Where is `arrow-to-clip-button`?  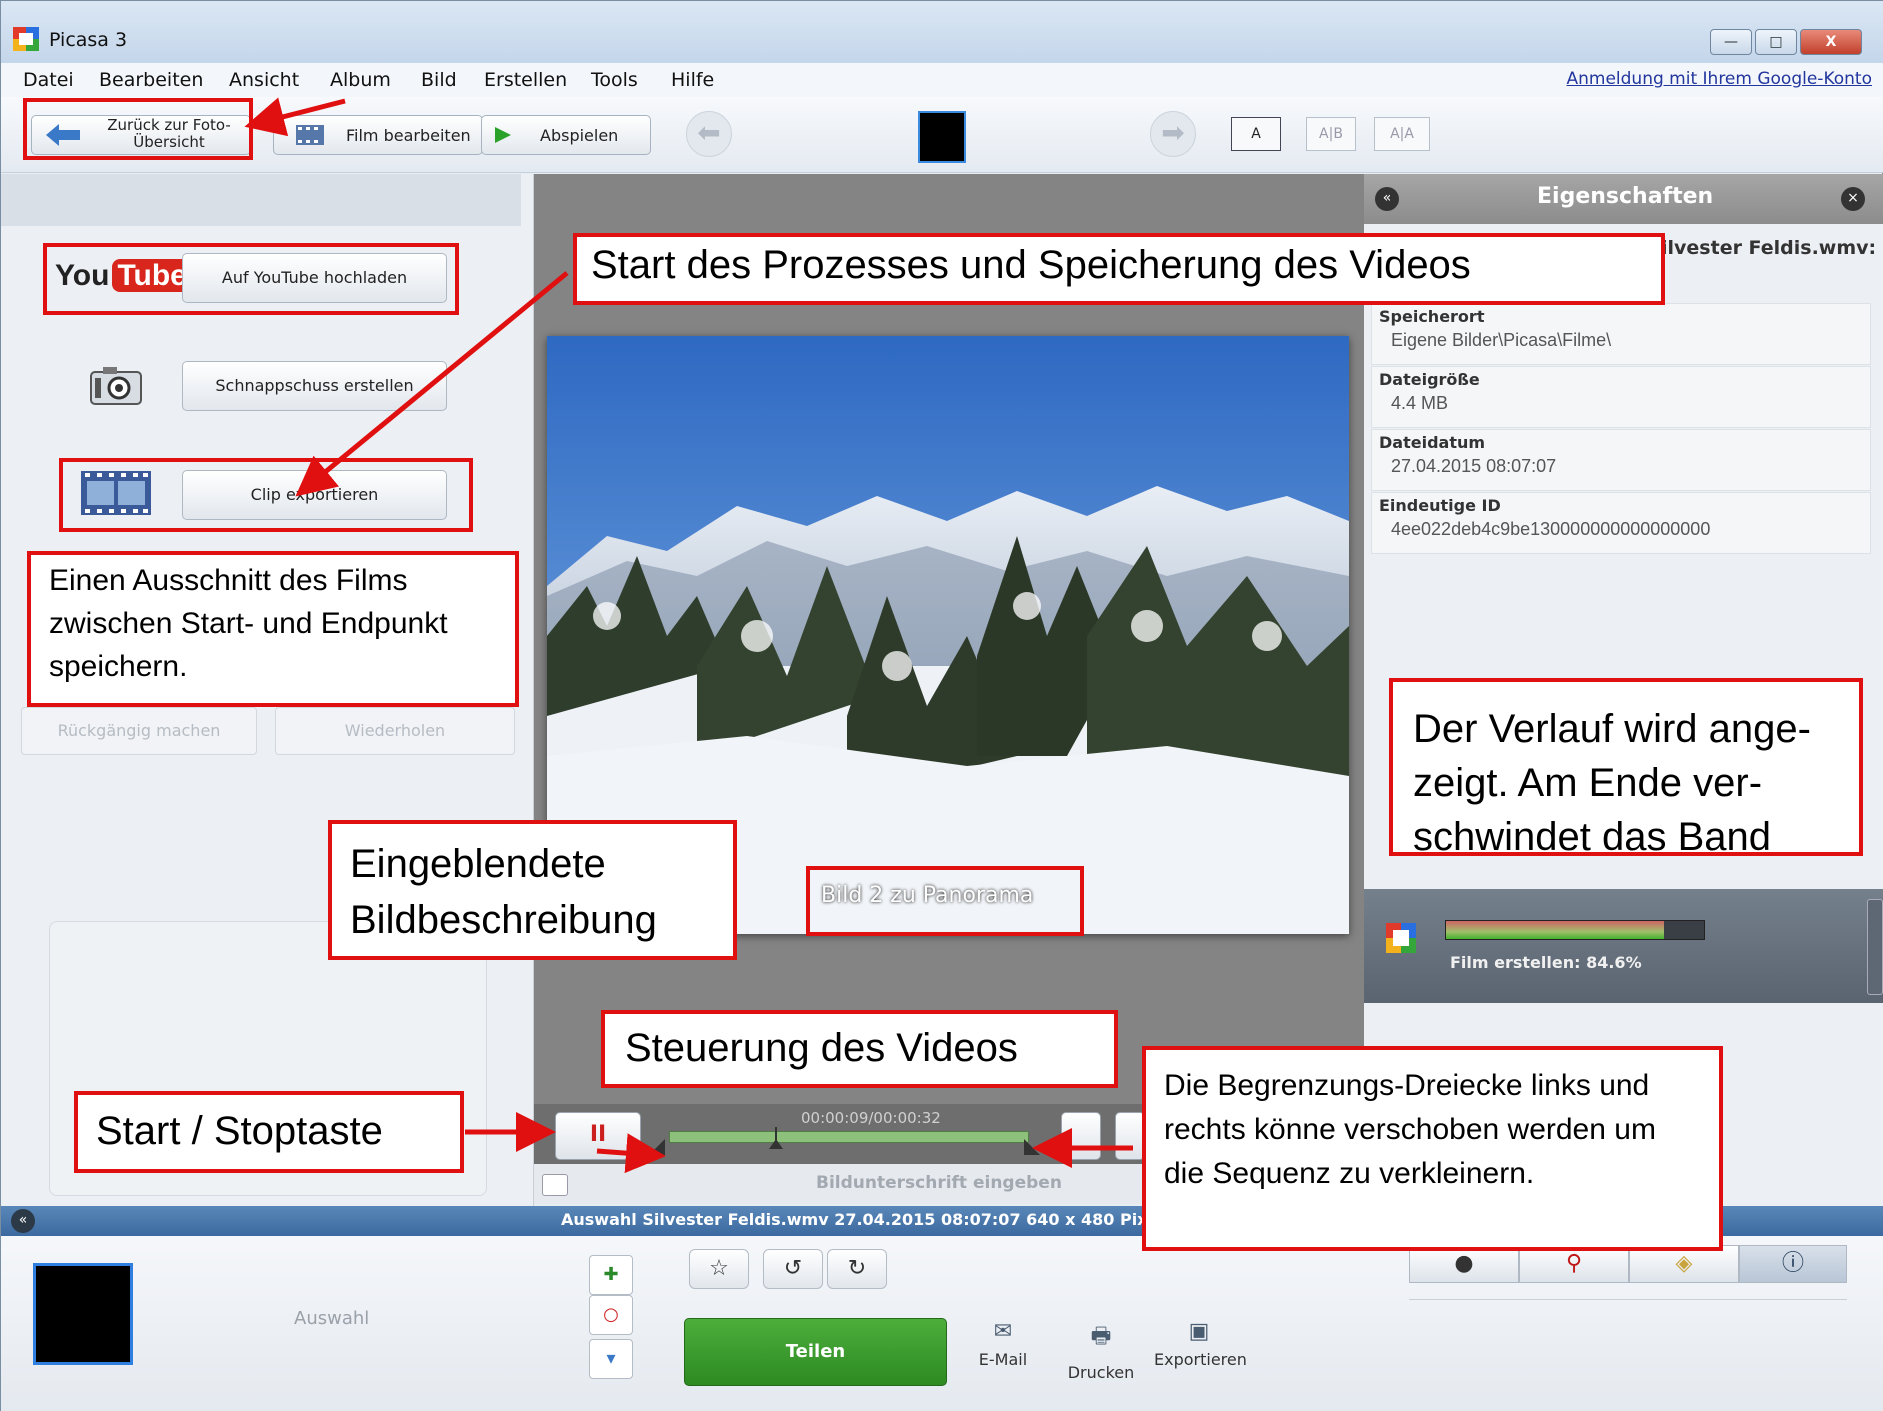 arrow-to-clip-button is located at coordinates (432, 384).